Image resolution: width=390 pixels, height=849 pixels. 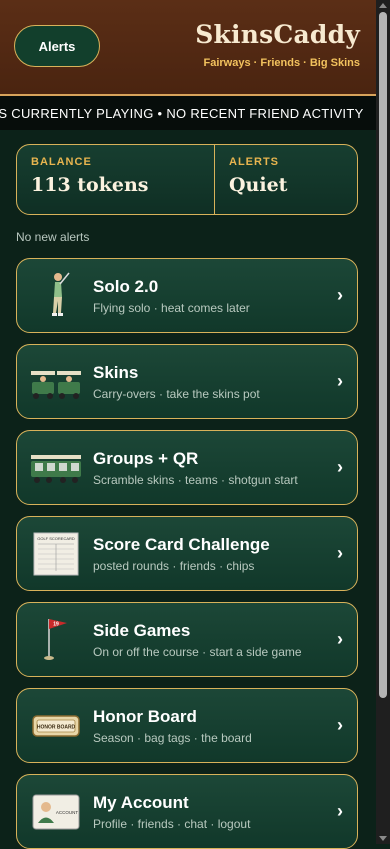 I want to click on scroll-up-arrow, so click(x=383, y=5).